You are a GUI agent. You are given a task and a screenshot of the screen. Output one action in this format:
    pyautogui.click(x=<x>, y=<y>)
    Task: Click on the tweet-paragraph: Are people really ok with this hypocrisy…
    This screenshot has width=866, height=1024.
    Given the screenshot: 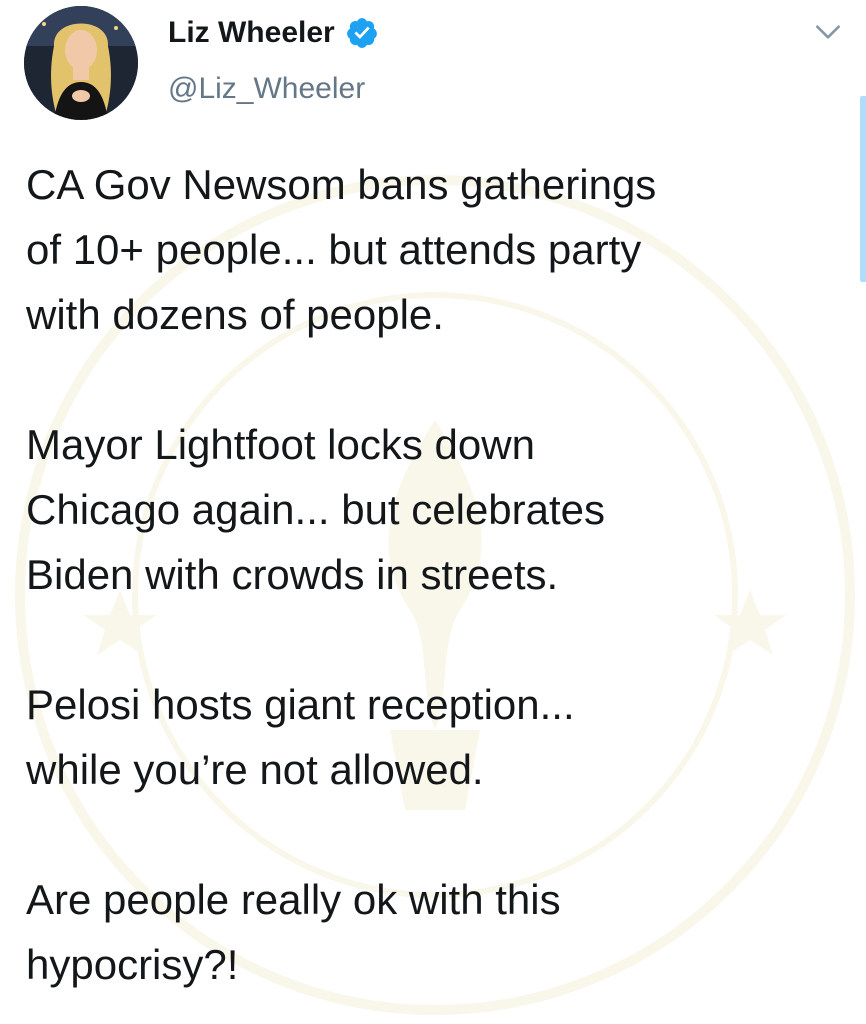 What is the action you would take?
    pyautogui.click(x=293, y=932)
    